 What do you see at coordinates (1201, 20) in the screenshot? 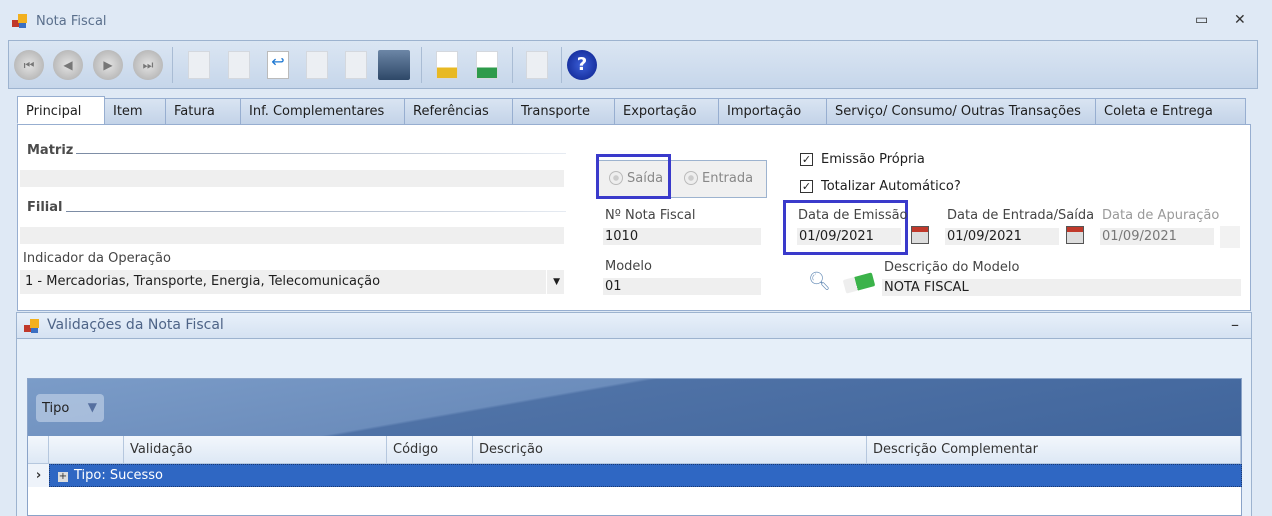
I see `minimize-button: ▭` at bounding box center [1201, 20].